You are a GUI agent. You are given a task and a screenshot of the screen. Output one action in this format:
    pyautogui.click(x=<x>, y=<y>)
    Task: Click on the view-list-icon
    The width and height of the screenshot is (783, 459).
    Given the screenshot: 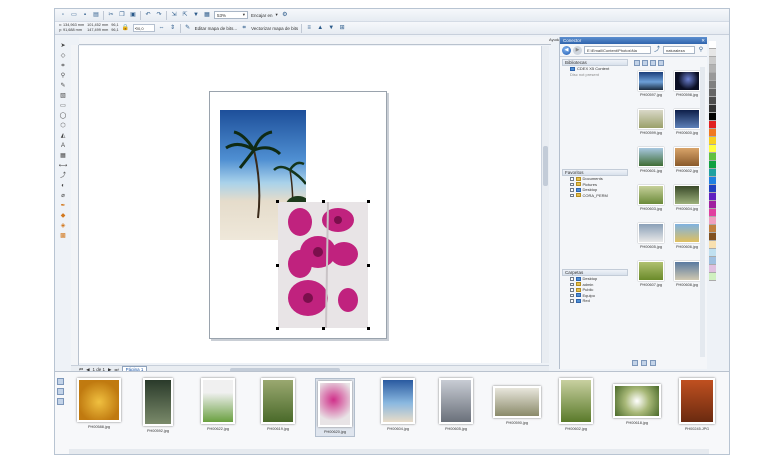 What is the action you would take?
    pyautogui.click(x=645, y=63)
    